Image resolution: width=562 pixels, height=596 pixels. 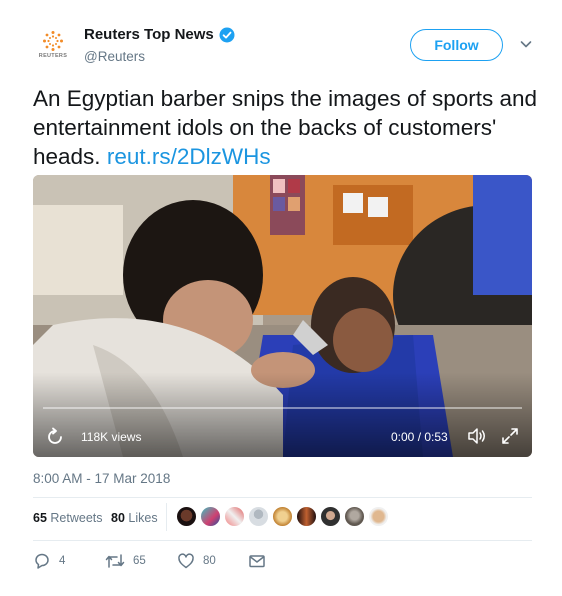 What do you see at coordinates (42, 561) in the screenshot?
I see `reply-icon` at bounding box center [42, 561].